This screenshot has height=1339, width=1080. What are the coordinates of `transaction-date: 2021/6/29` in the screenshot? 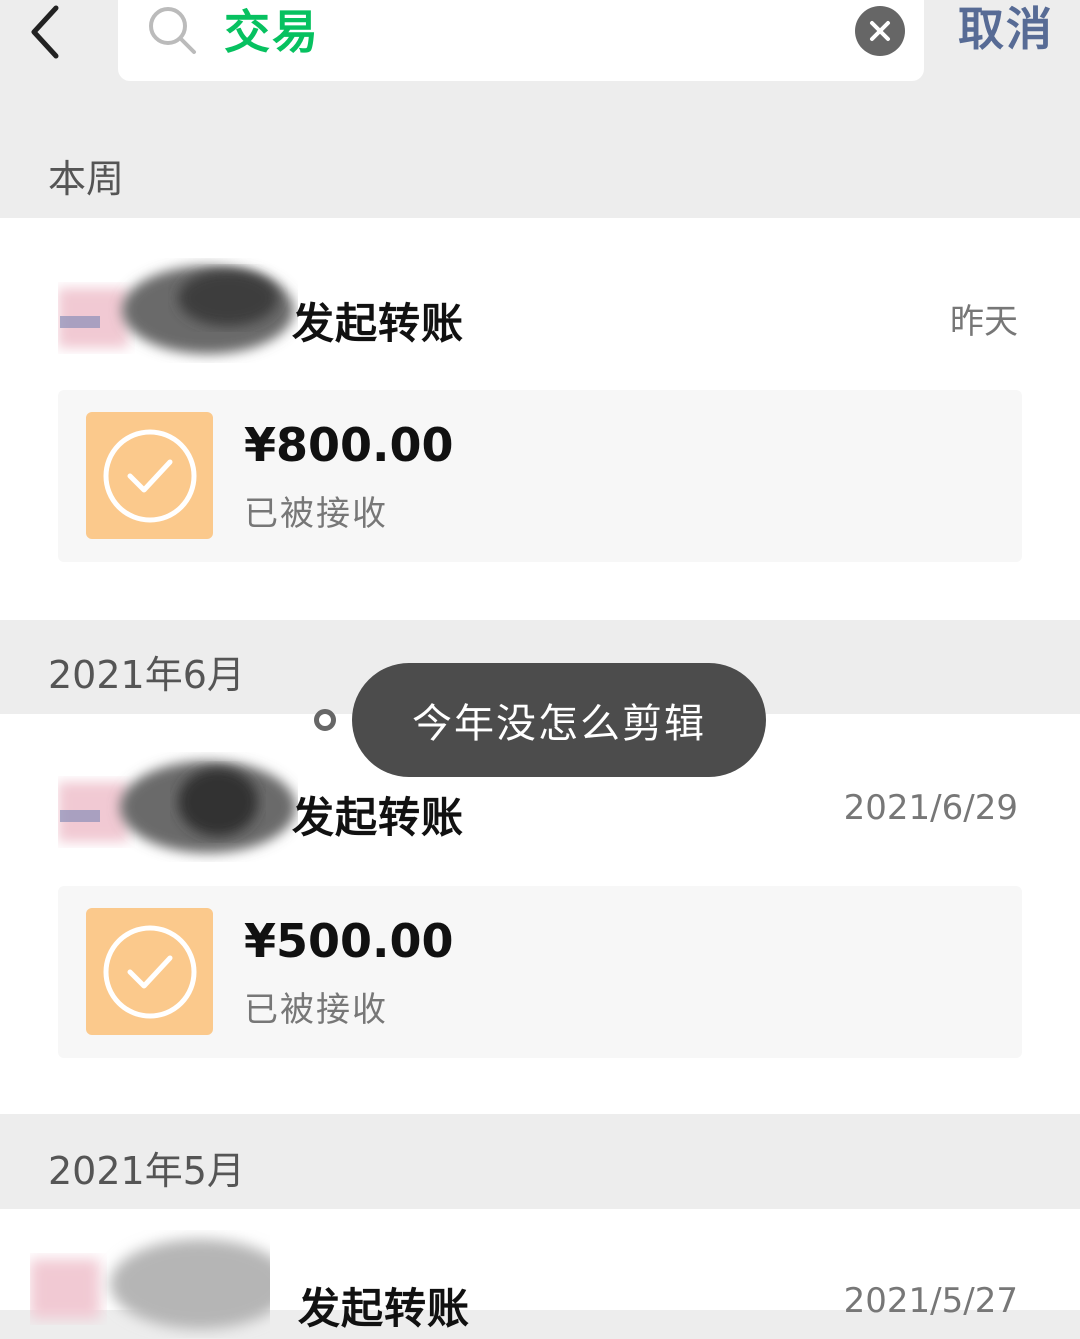 It's located at (930, 808).